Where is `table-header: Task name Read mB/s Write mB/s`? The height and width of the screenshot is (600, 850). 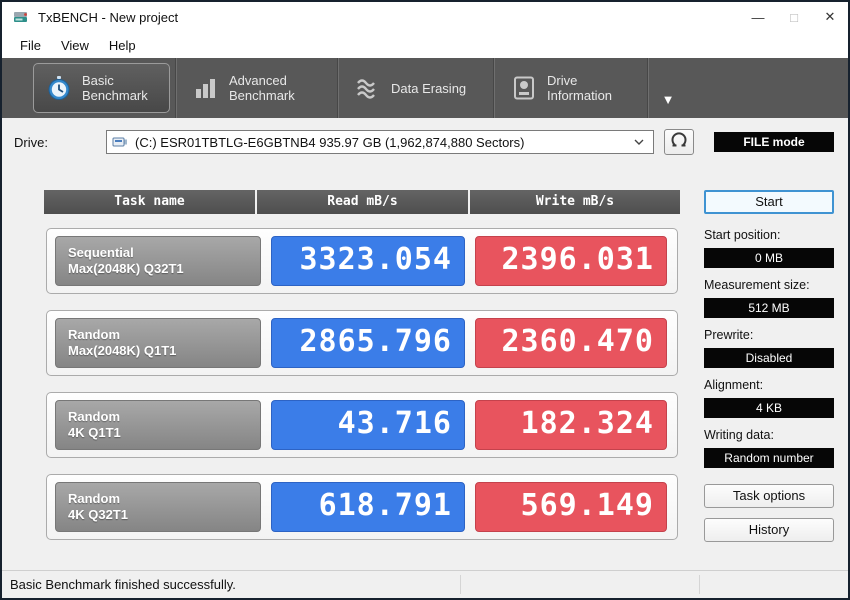
table-header: Task name Read mB/s Write mB/s is located at coordinates (362, 202).